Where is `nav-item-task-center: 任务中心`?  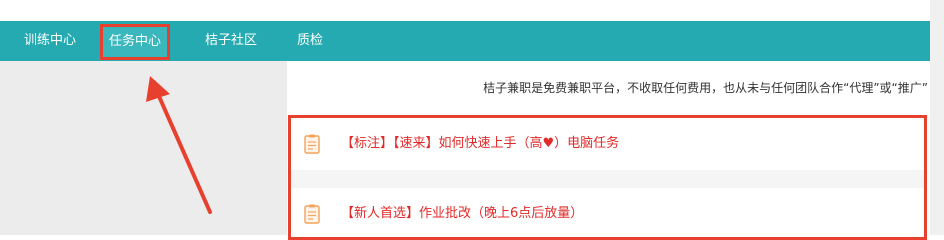
nav-item-task-center: 任务中心 is located at coordinates (135, 42).